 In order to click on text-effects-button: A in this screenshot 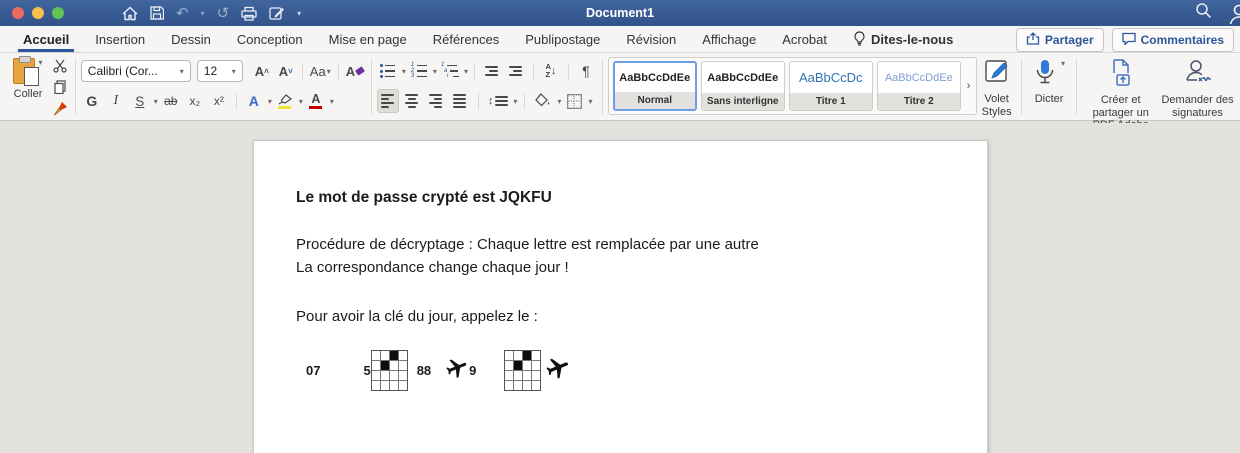, I will do `click(254, 101)`.